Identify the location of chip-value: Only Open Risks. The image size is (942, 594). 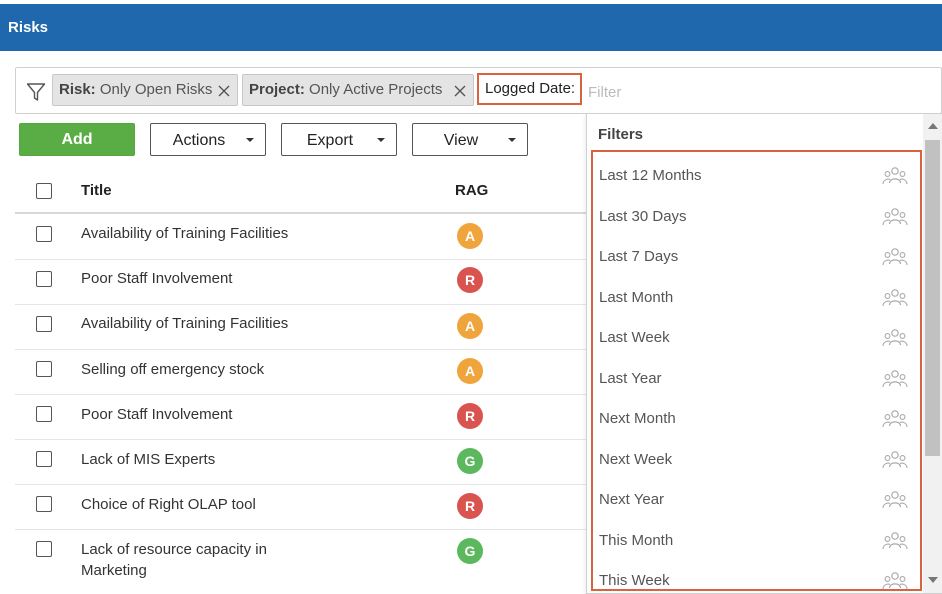
(156, 89).